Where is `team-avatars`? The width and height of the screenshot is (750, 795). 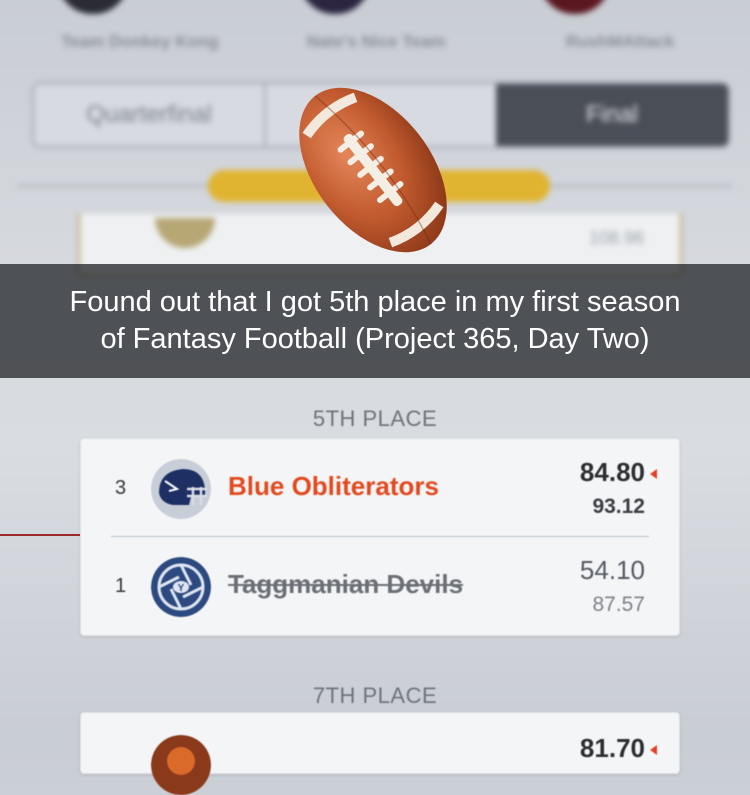
team-avatars is located at coordinates (375, 10).